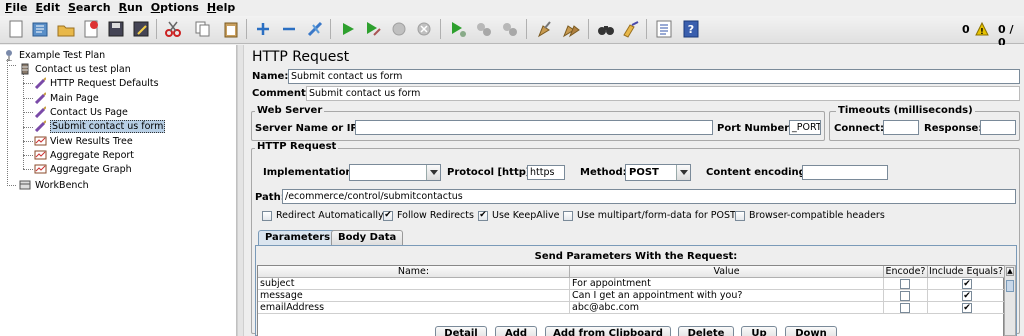 This screenshot has height=336, width=1024. Describe the element at coordinates (906, 272) in the screenshot. I see `col-encode: Encode?` at that location.